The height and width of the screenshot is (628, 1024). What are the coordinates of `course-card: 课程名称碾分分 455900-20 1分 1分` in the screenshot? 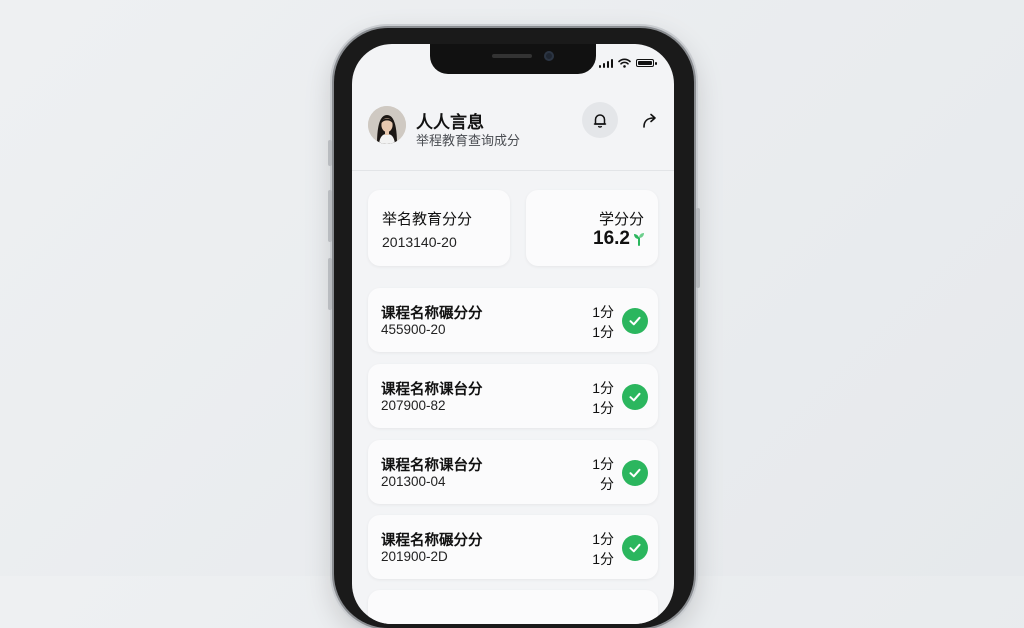 It's located at (513, 320).